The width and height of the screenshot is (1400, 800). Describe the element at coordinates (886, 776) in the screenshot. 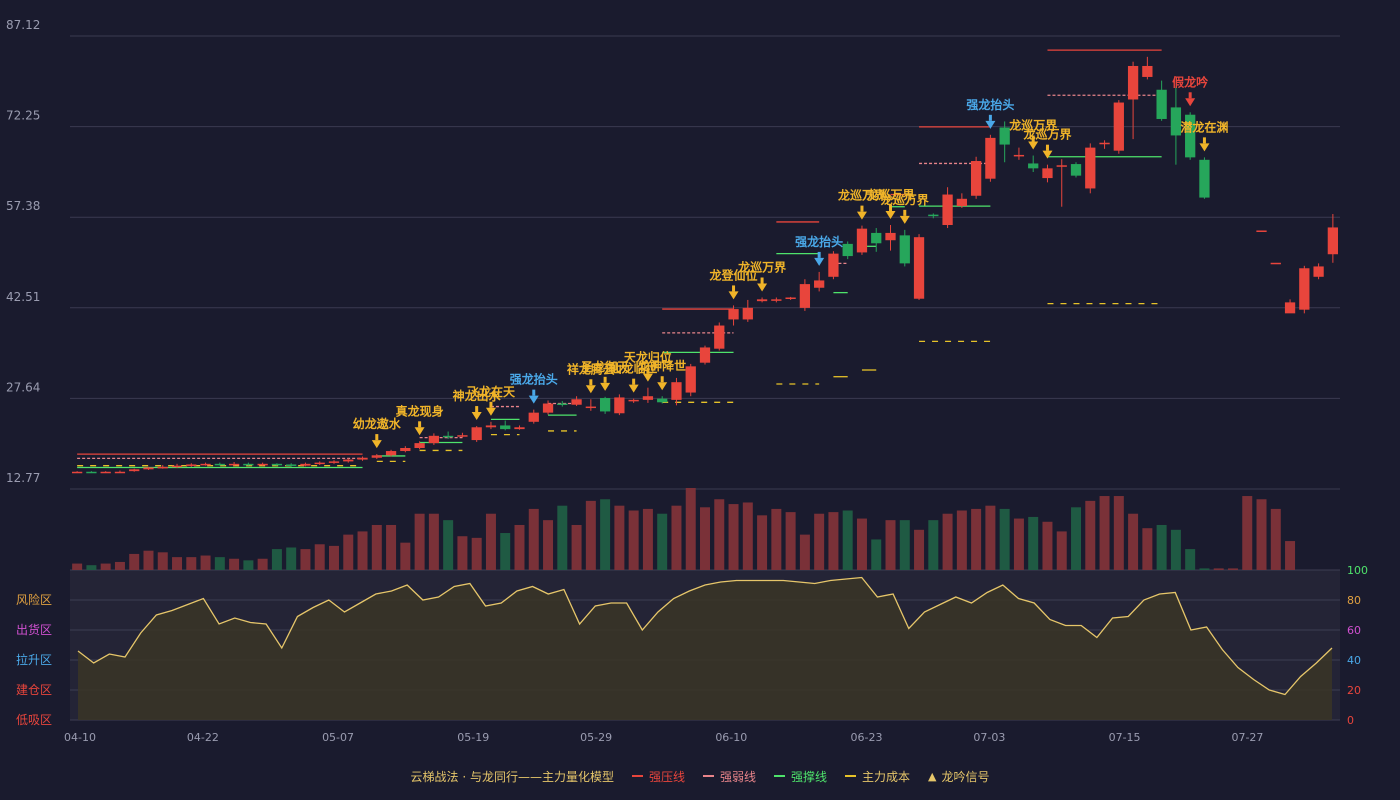

I see `legend-label: 主力成本` at that location.